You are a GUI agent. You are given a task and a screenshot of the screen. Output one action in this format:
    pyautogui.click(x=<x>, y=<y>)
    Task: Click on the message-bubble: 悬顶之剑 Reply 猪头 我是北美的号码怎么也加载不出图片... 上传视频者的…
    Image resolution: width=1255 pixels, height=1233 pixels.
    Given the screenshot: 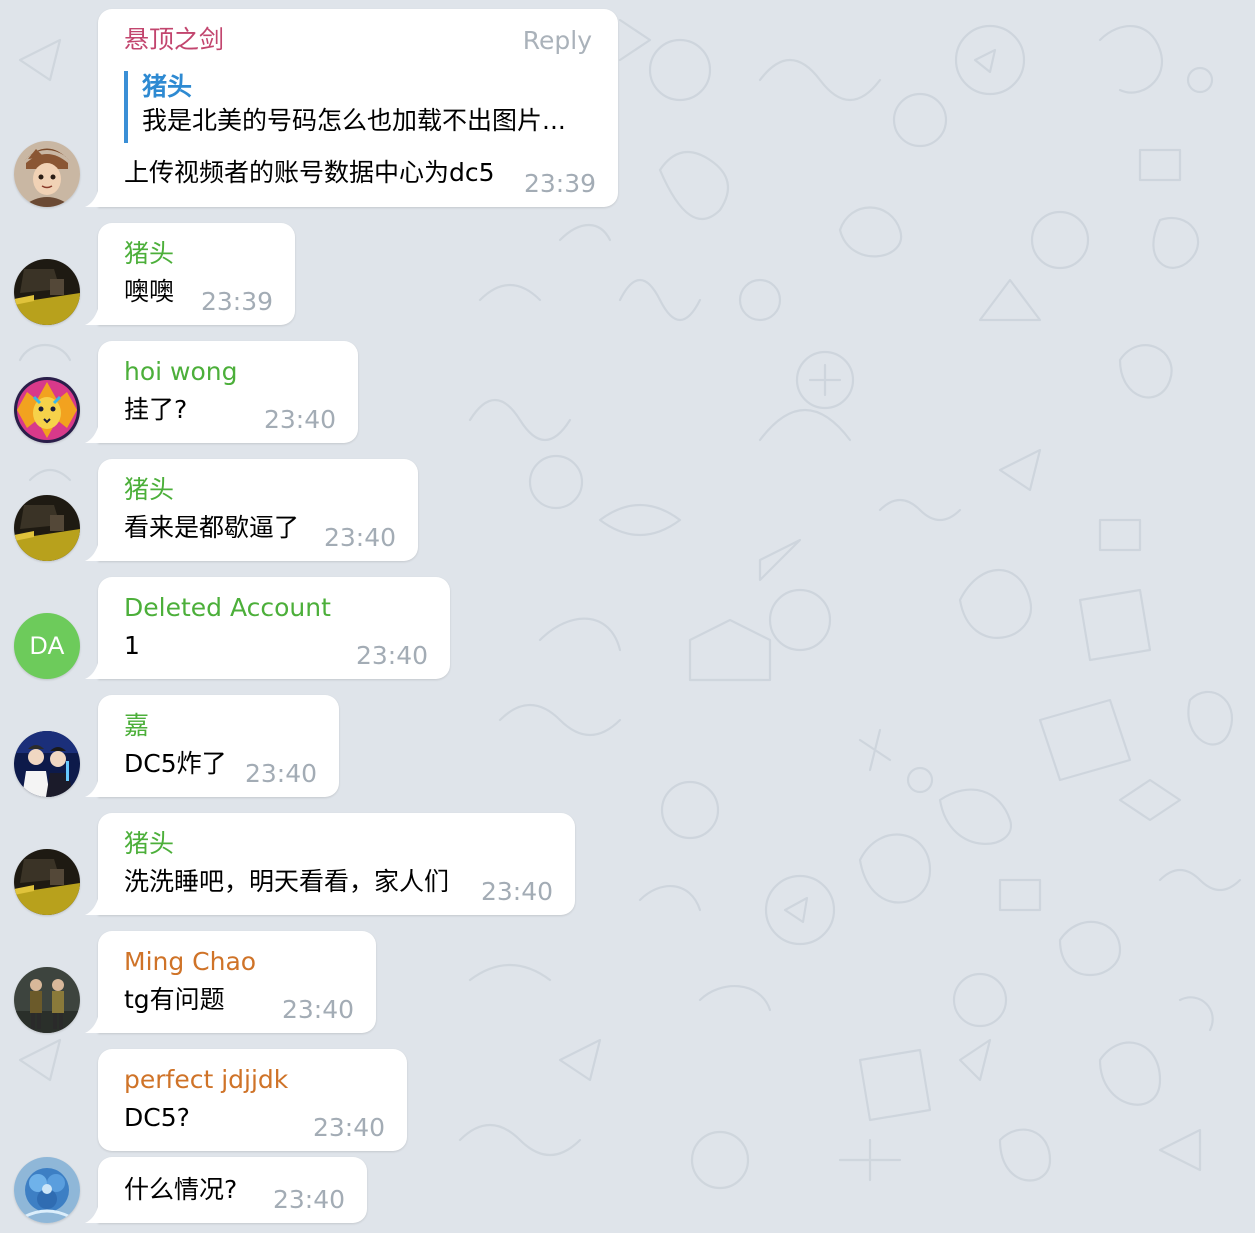 What is the action you would take?
    pyautogui.click(x=358, y=108)
    